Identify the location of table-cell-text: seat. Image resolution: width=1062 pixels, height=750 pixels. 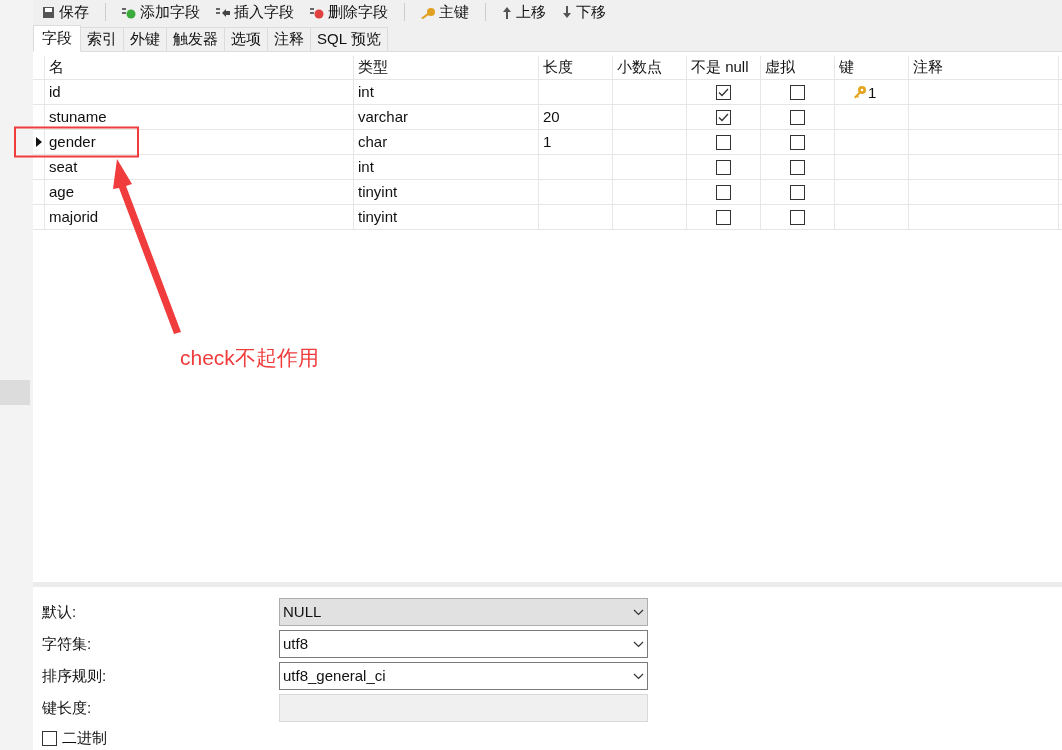
(63, 166).